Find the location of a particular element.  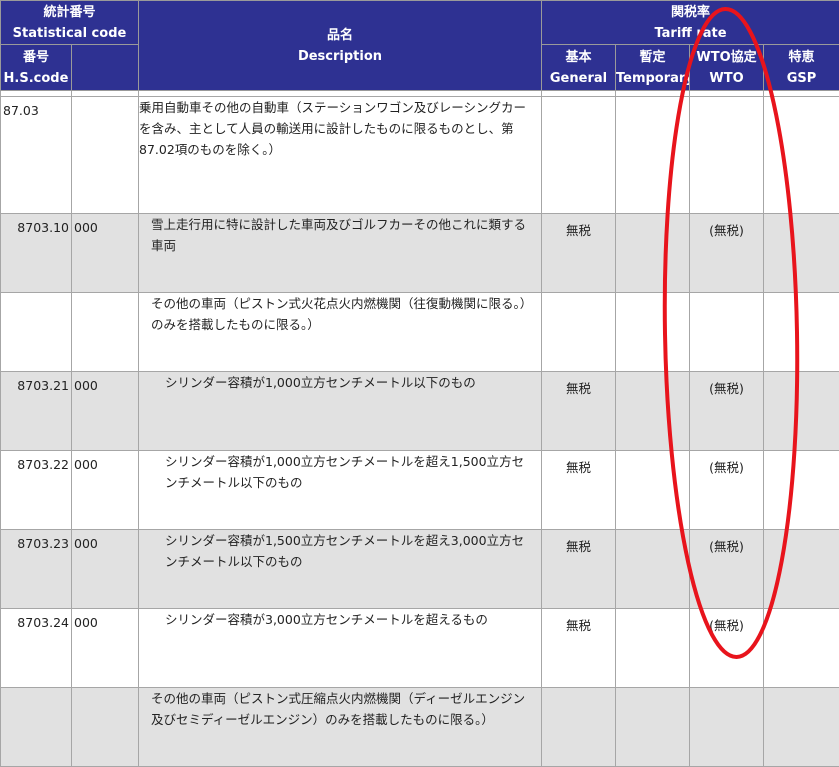

hs-code-cell: 87.03 is located at coordinates (36, 155).